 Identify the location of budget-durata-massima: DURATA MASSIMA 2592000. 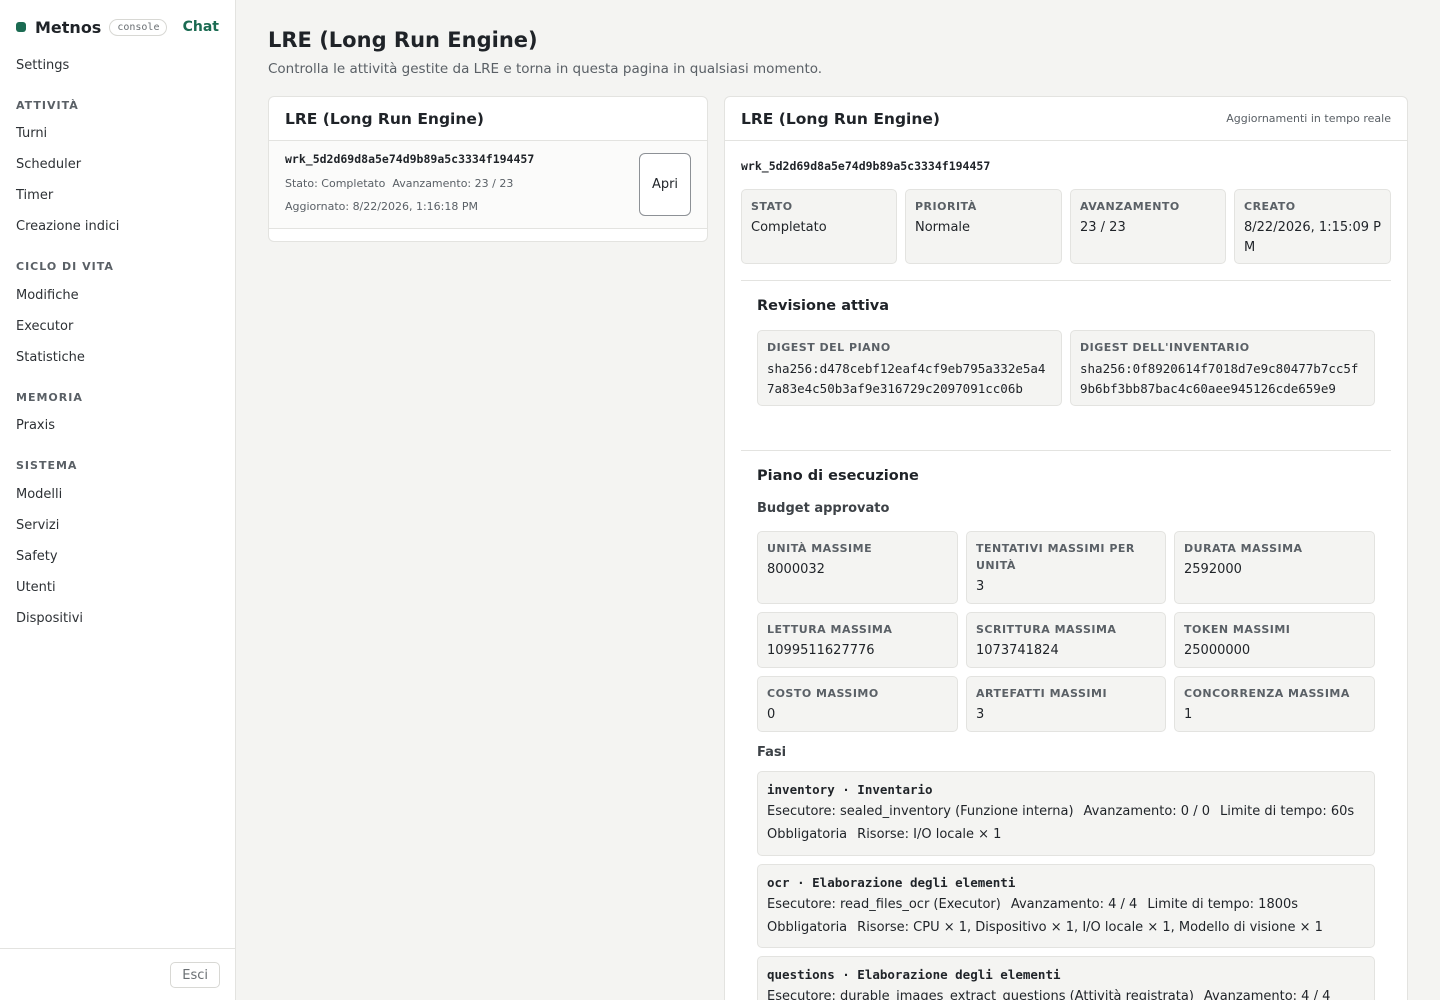
(1274, 567).